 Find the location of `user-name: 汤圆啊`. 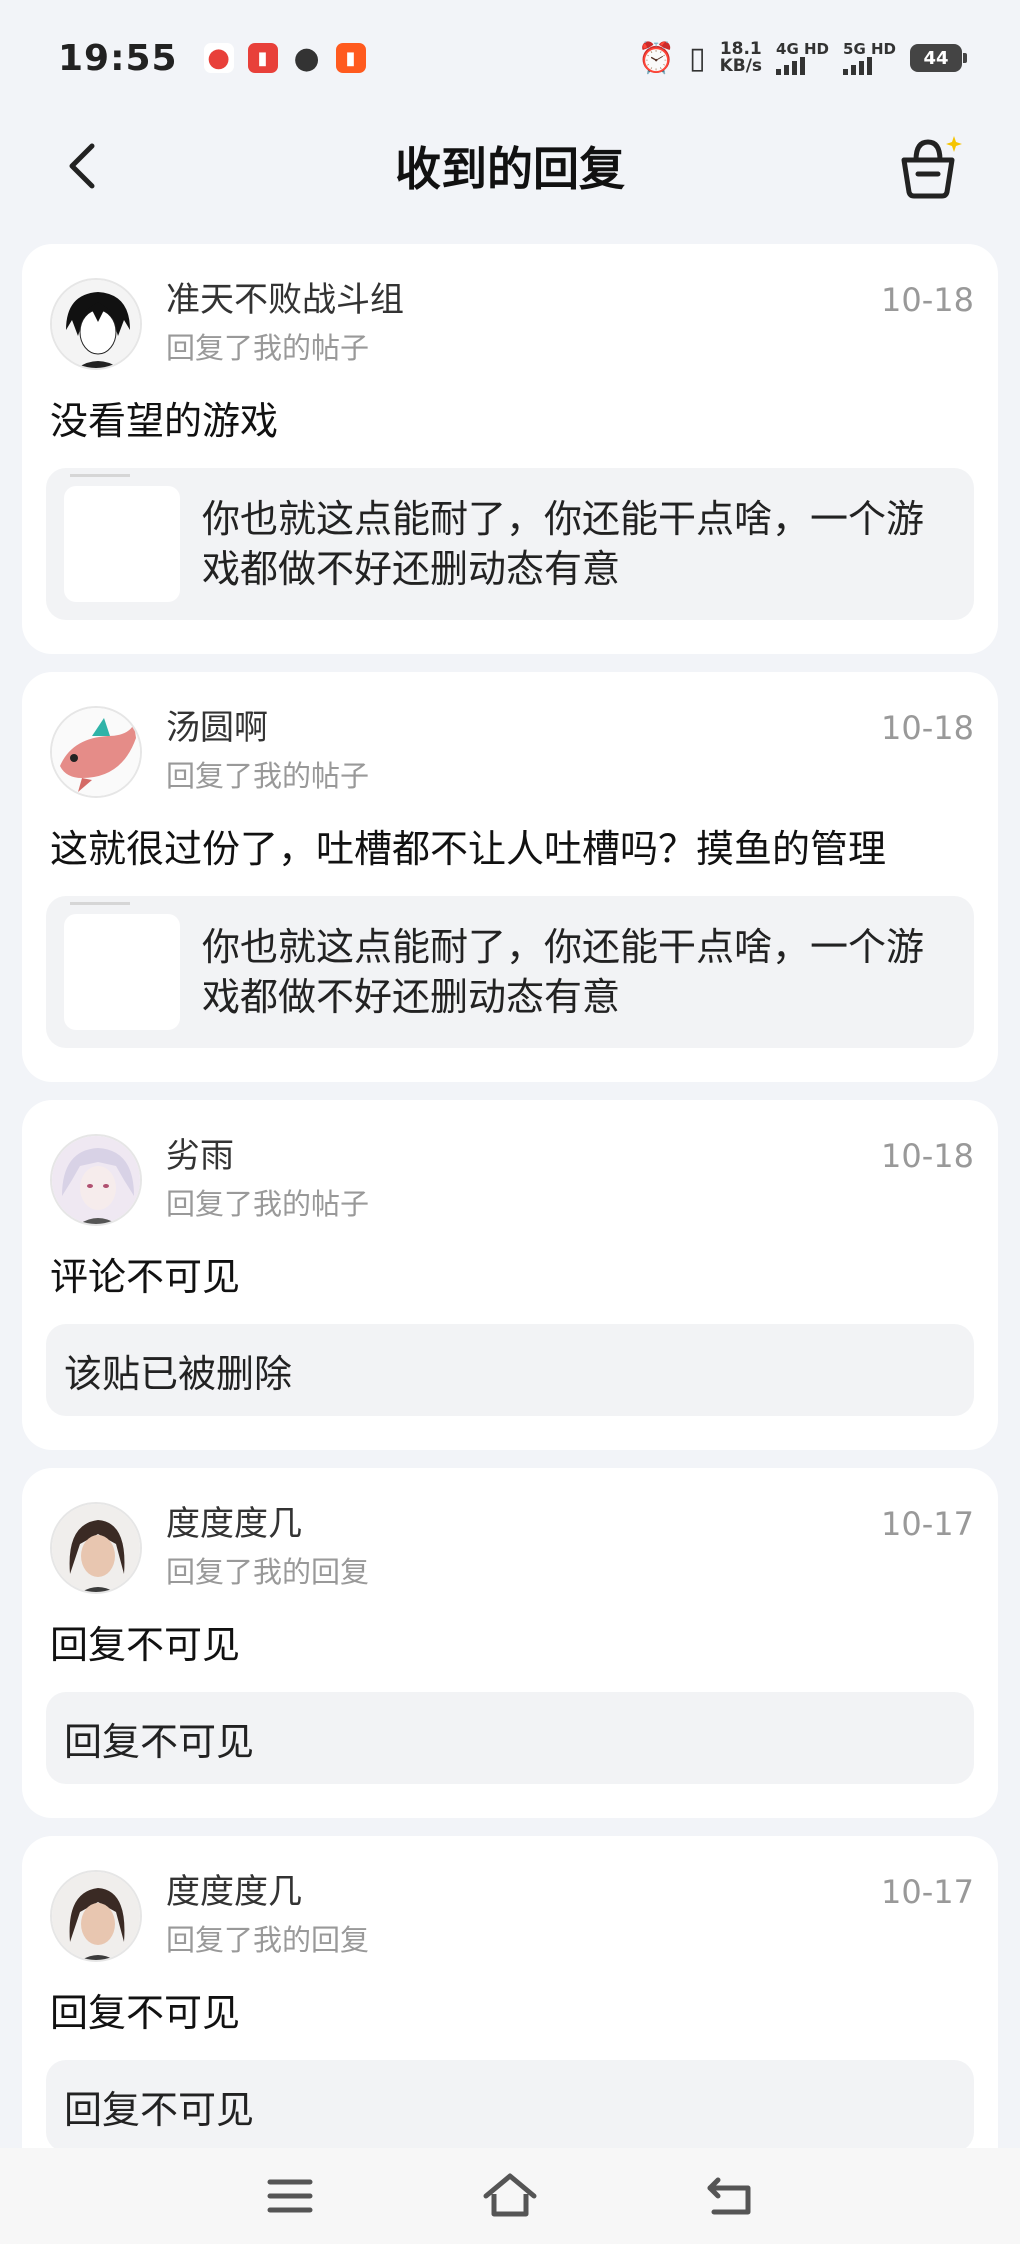

user-name: 汤圆啊 is located at coordinates (523, 728).